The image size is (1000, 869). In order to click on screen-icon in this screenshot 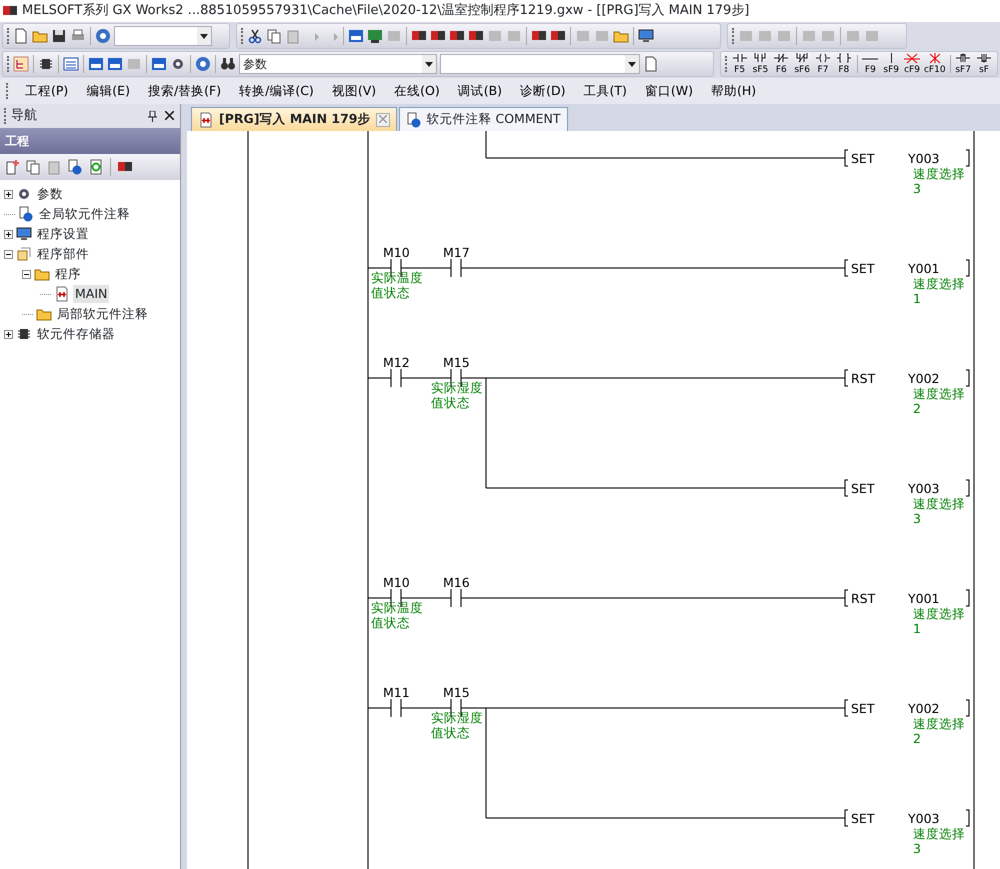, I will do `click(375, 36)`.